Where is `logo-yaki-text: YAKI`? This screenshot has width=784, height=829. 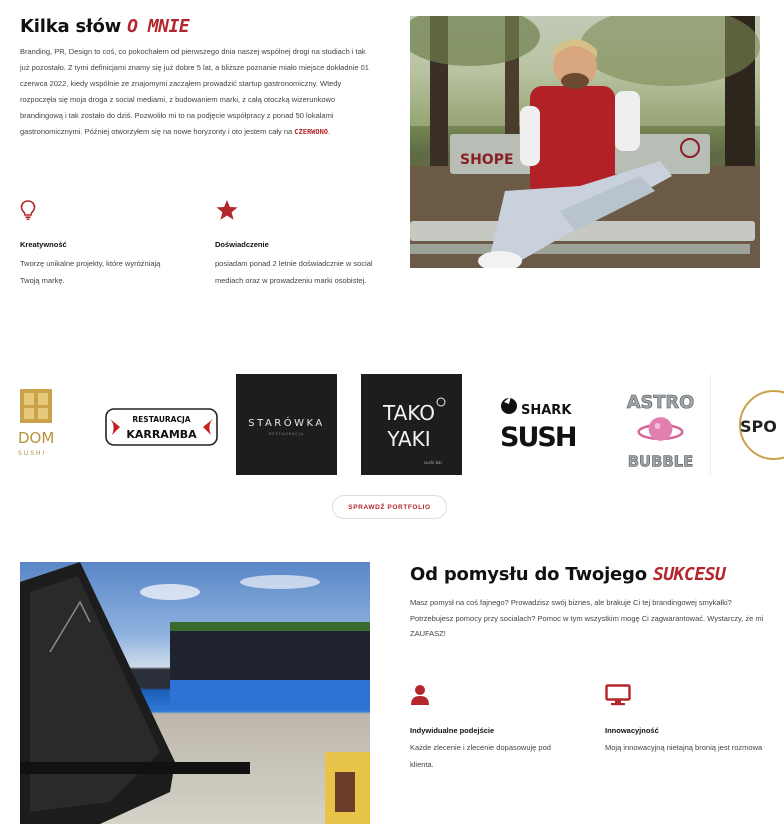
logo-yaki-text: YAKI is located at coordinates (408, 439).